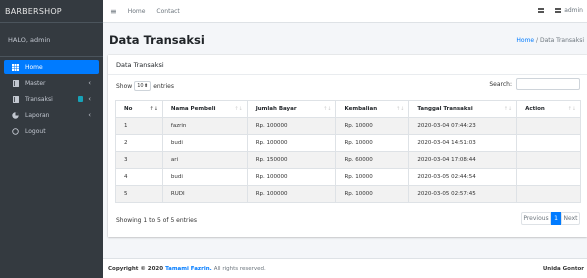  I want to click on pie-chart-icon, so click(15, 115).